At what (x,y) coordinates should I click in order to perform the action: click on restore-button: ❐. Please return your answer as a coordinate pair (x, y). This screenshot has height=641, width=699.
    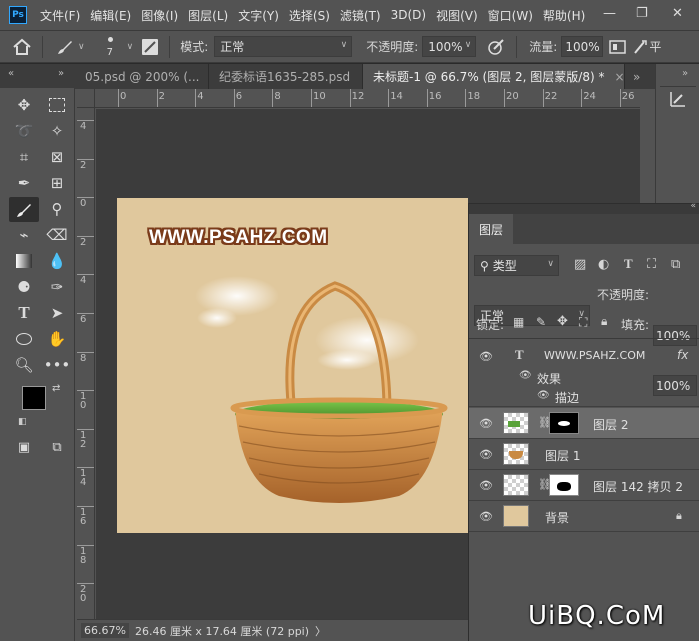
    Looking at the image, I should click on (642, 13).